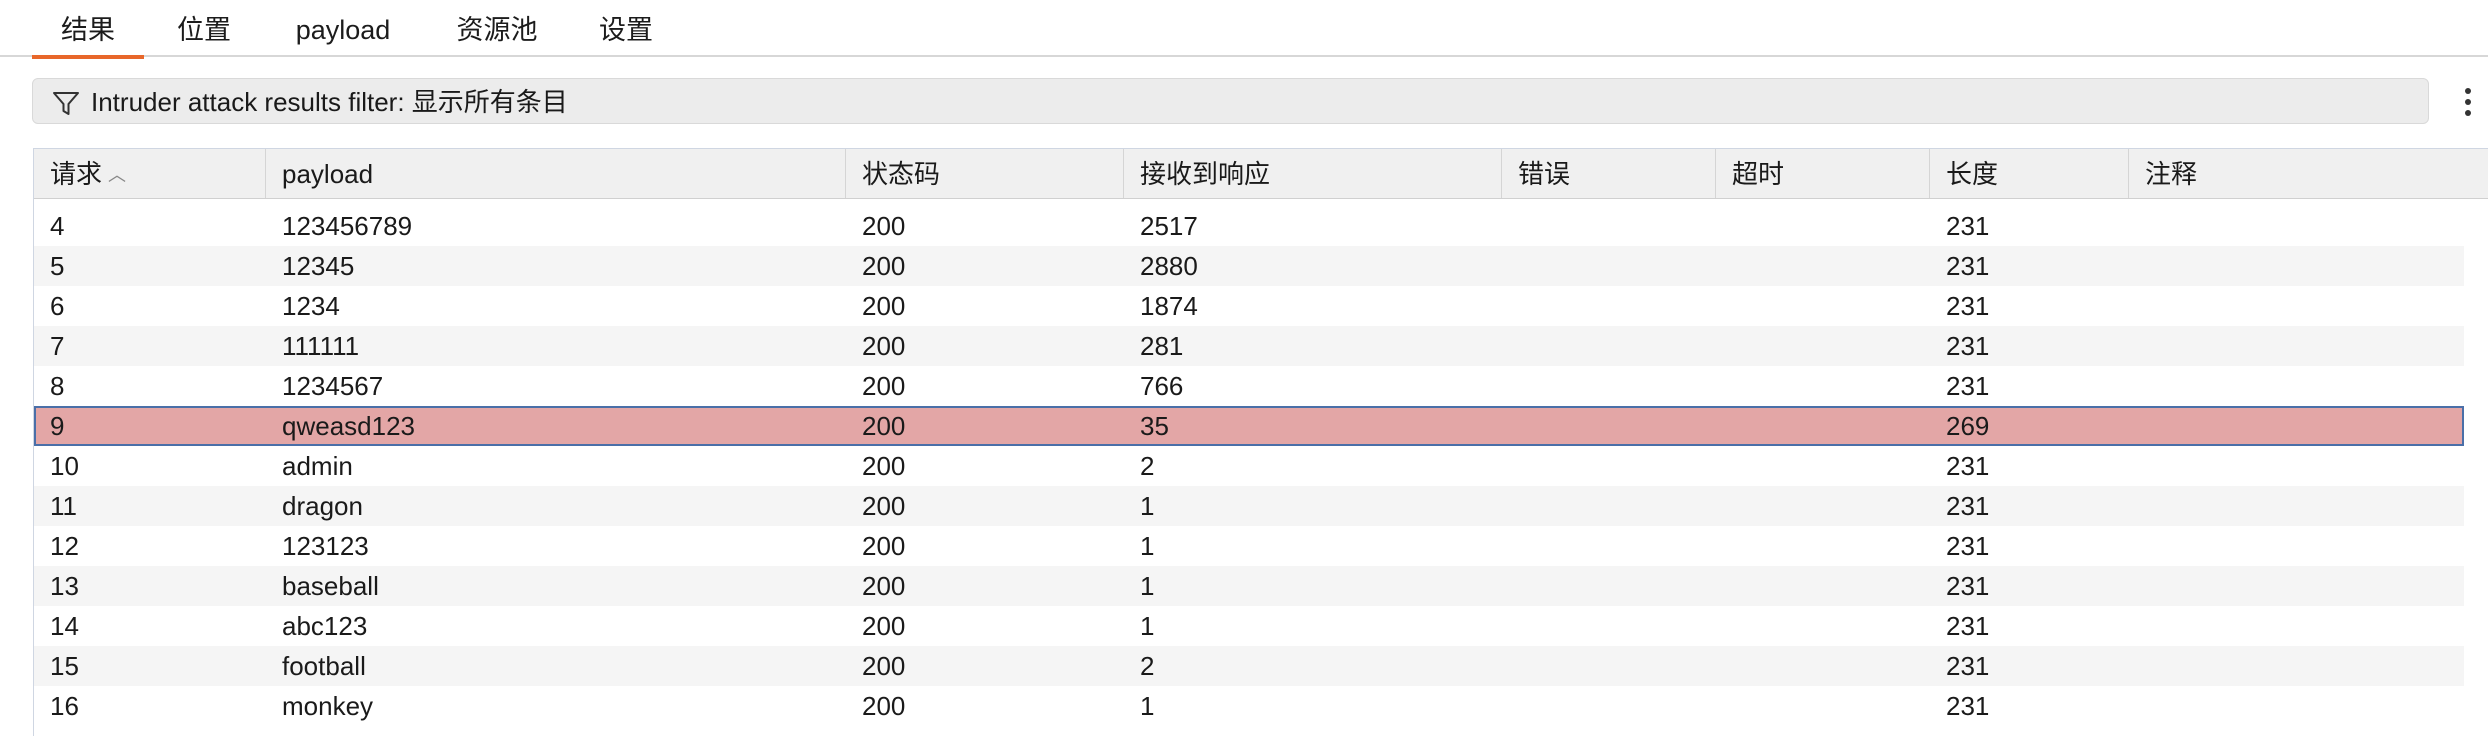 Image resolution: width=2488 pixels, height=736 pixels. Describe the element at coordinates (1249, 386) in the screenshot. I see `table-row: 8 1234567 200 766 231` at that location.